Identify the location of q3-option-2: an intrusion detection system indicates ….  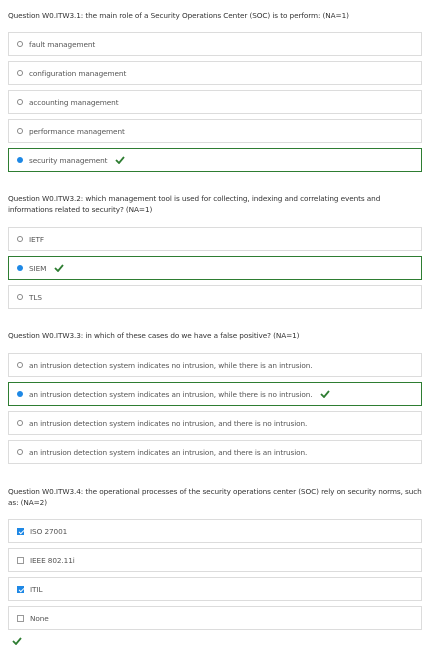
(215, 394).